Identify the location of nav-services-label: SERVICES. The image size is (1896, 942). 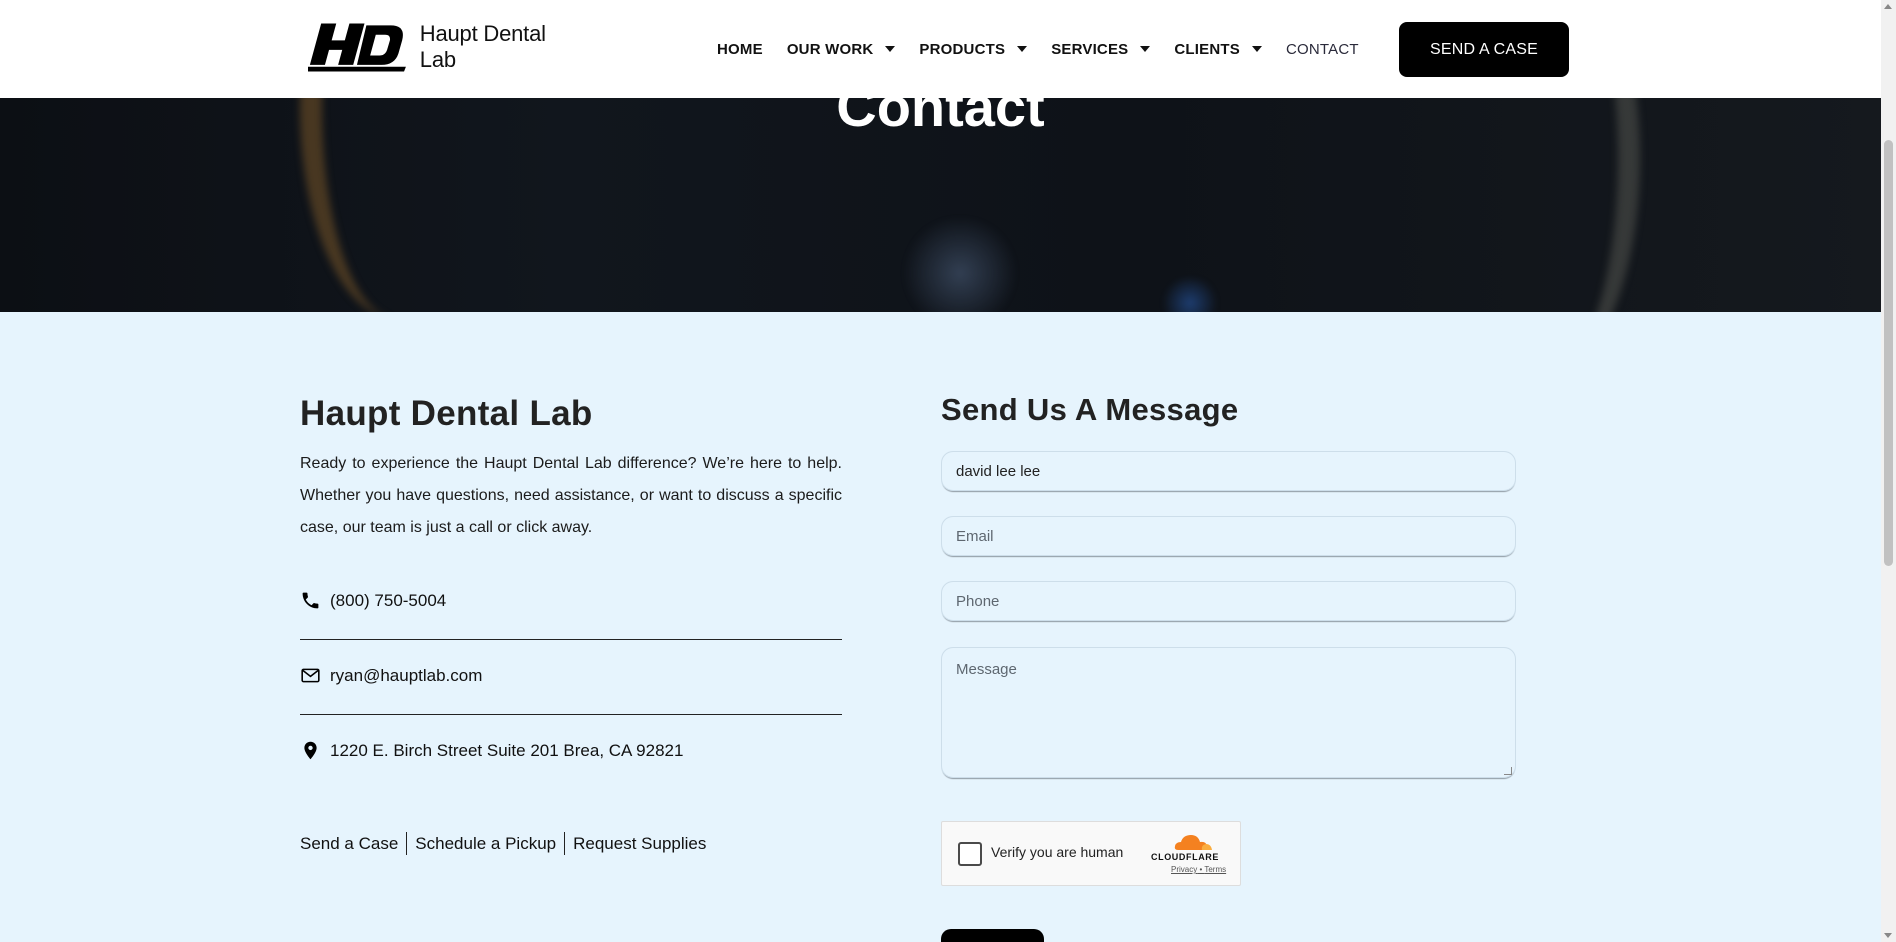
(1090, 49).